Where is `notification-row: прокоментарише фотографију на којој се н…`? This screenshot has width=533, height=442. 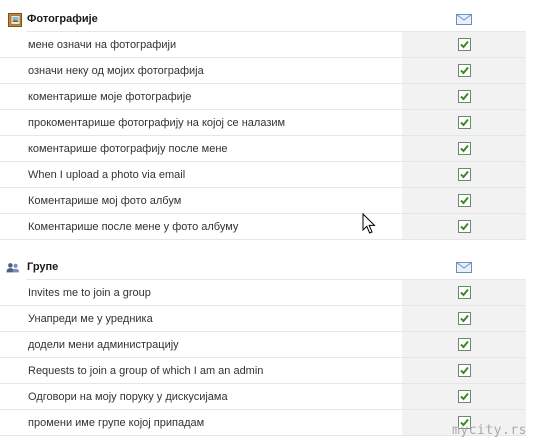
notification-row: прокоментарише фотографију на којој се н… is located at coordinates (263, 123).